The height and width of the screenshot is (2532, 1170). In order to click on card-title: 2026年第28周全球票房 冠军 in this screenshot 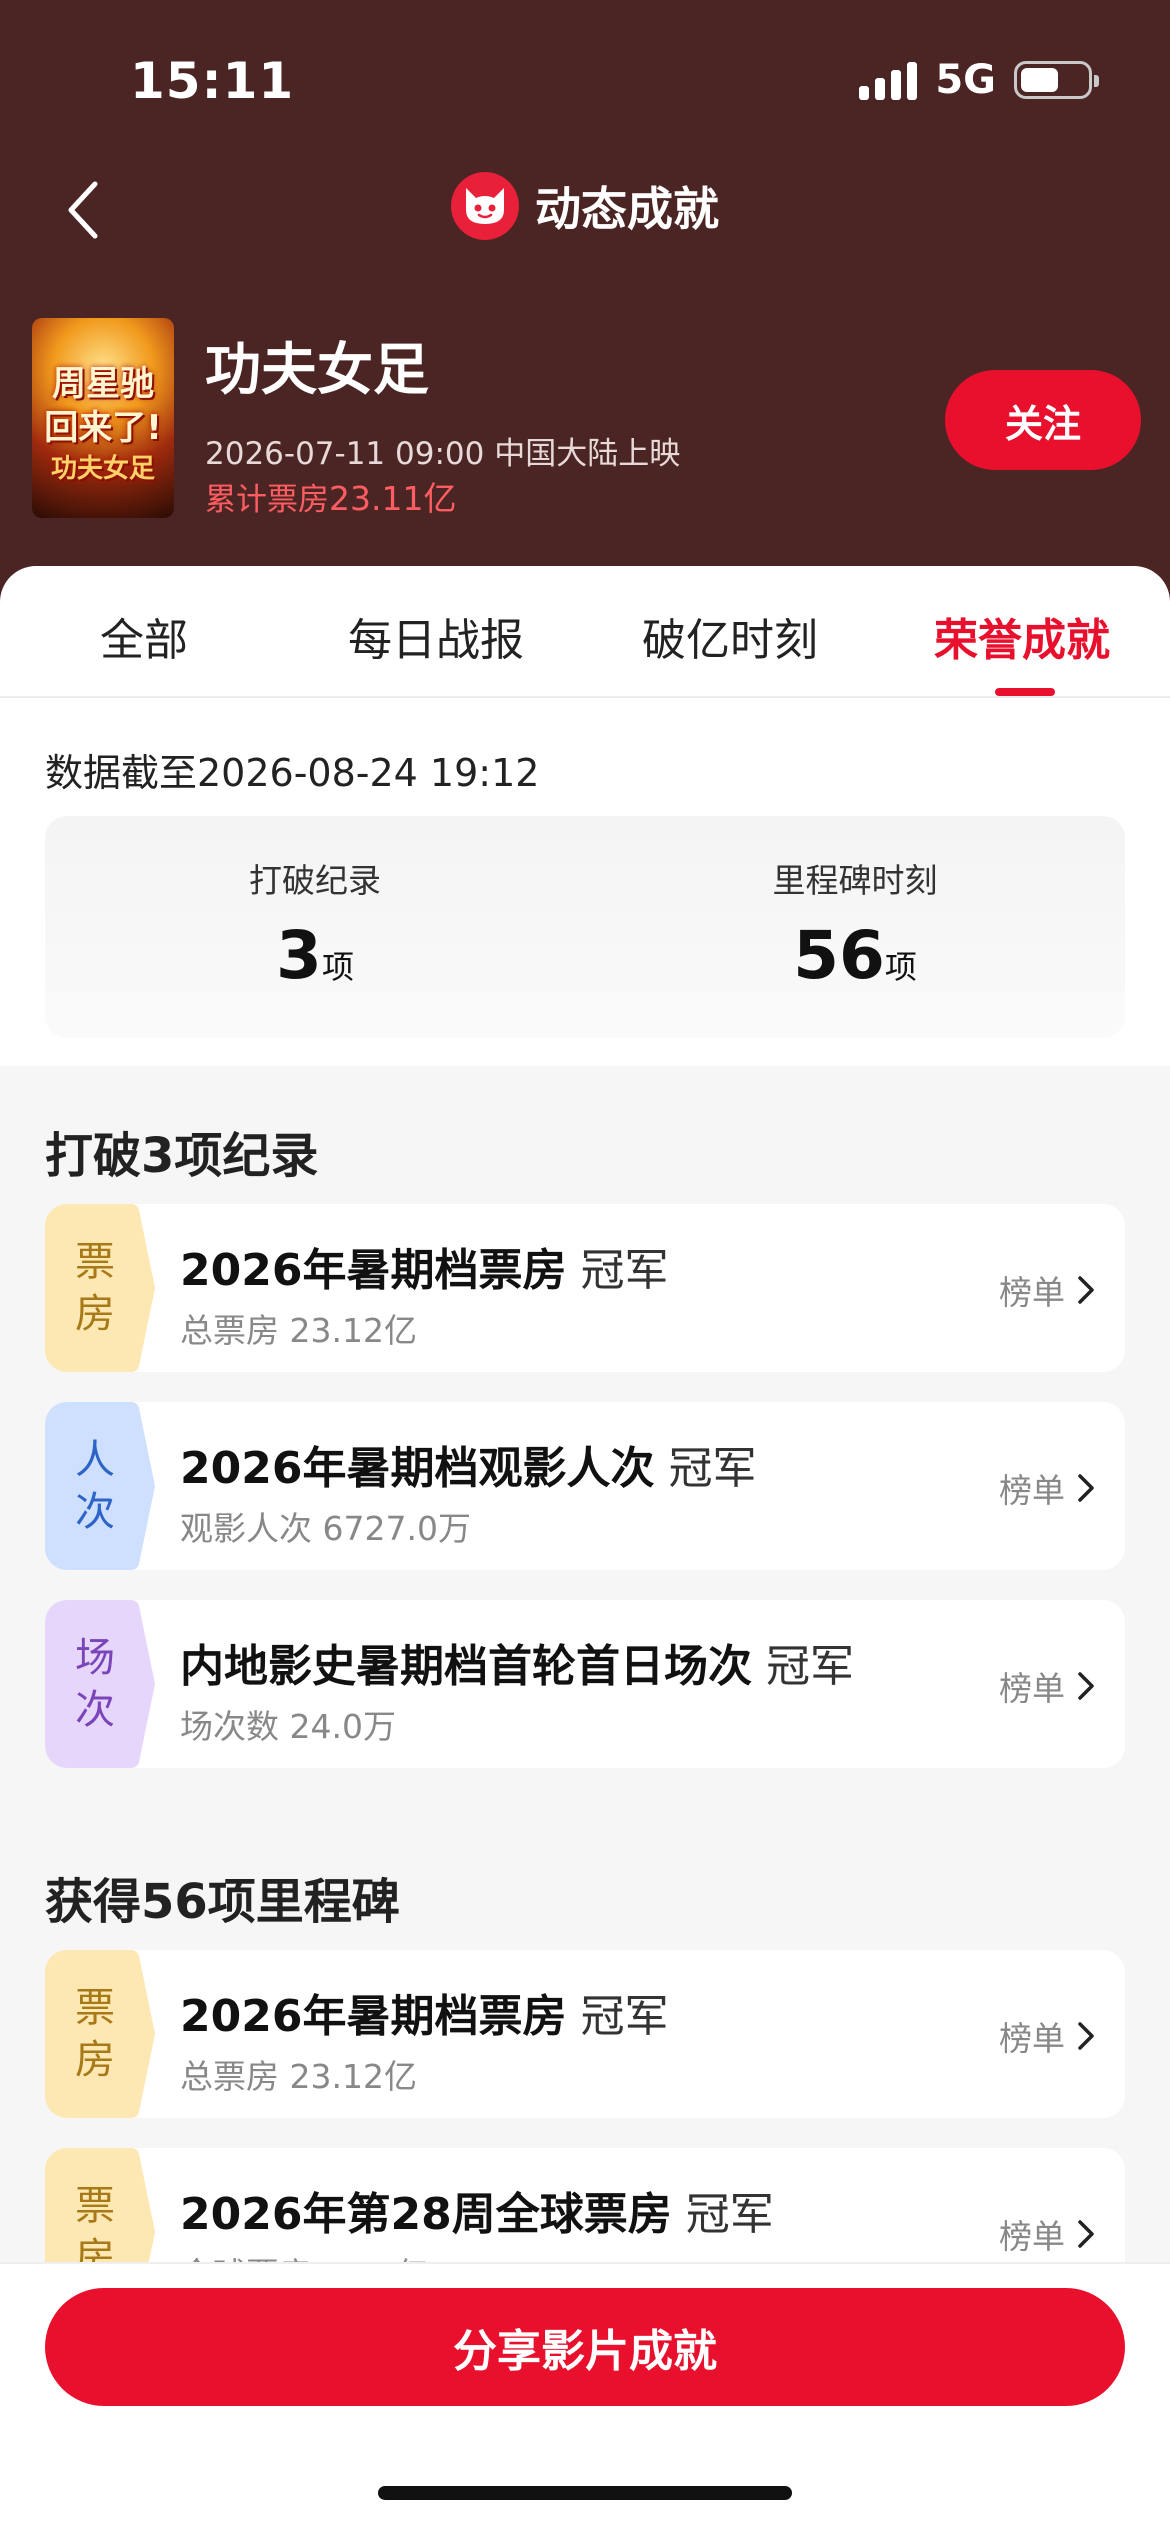, I will do `click(477, 2210)`.